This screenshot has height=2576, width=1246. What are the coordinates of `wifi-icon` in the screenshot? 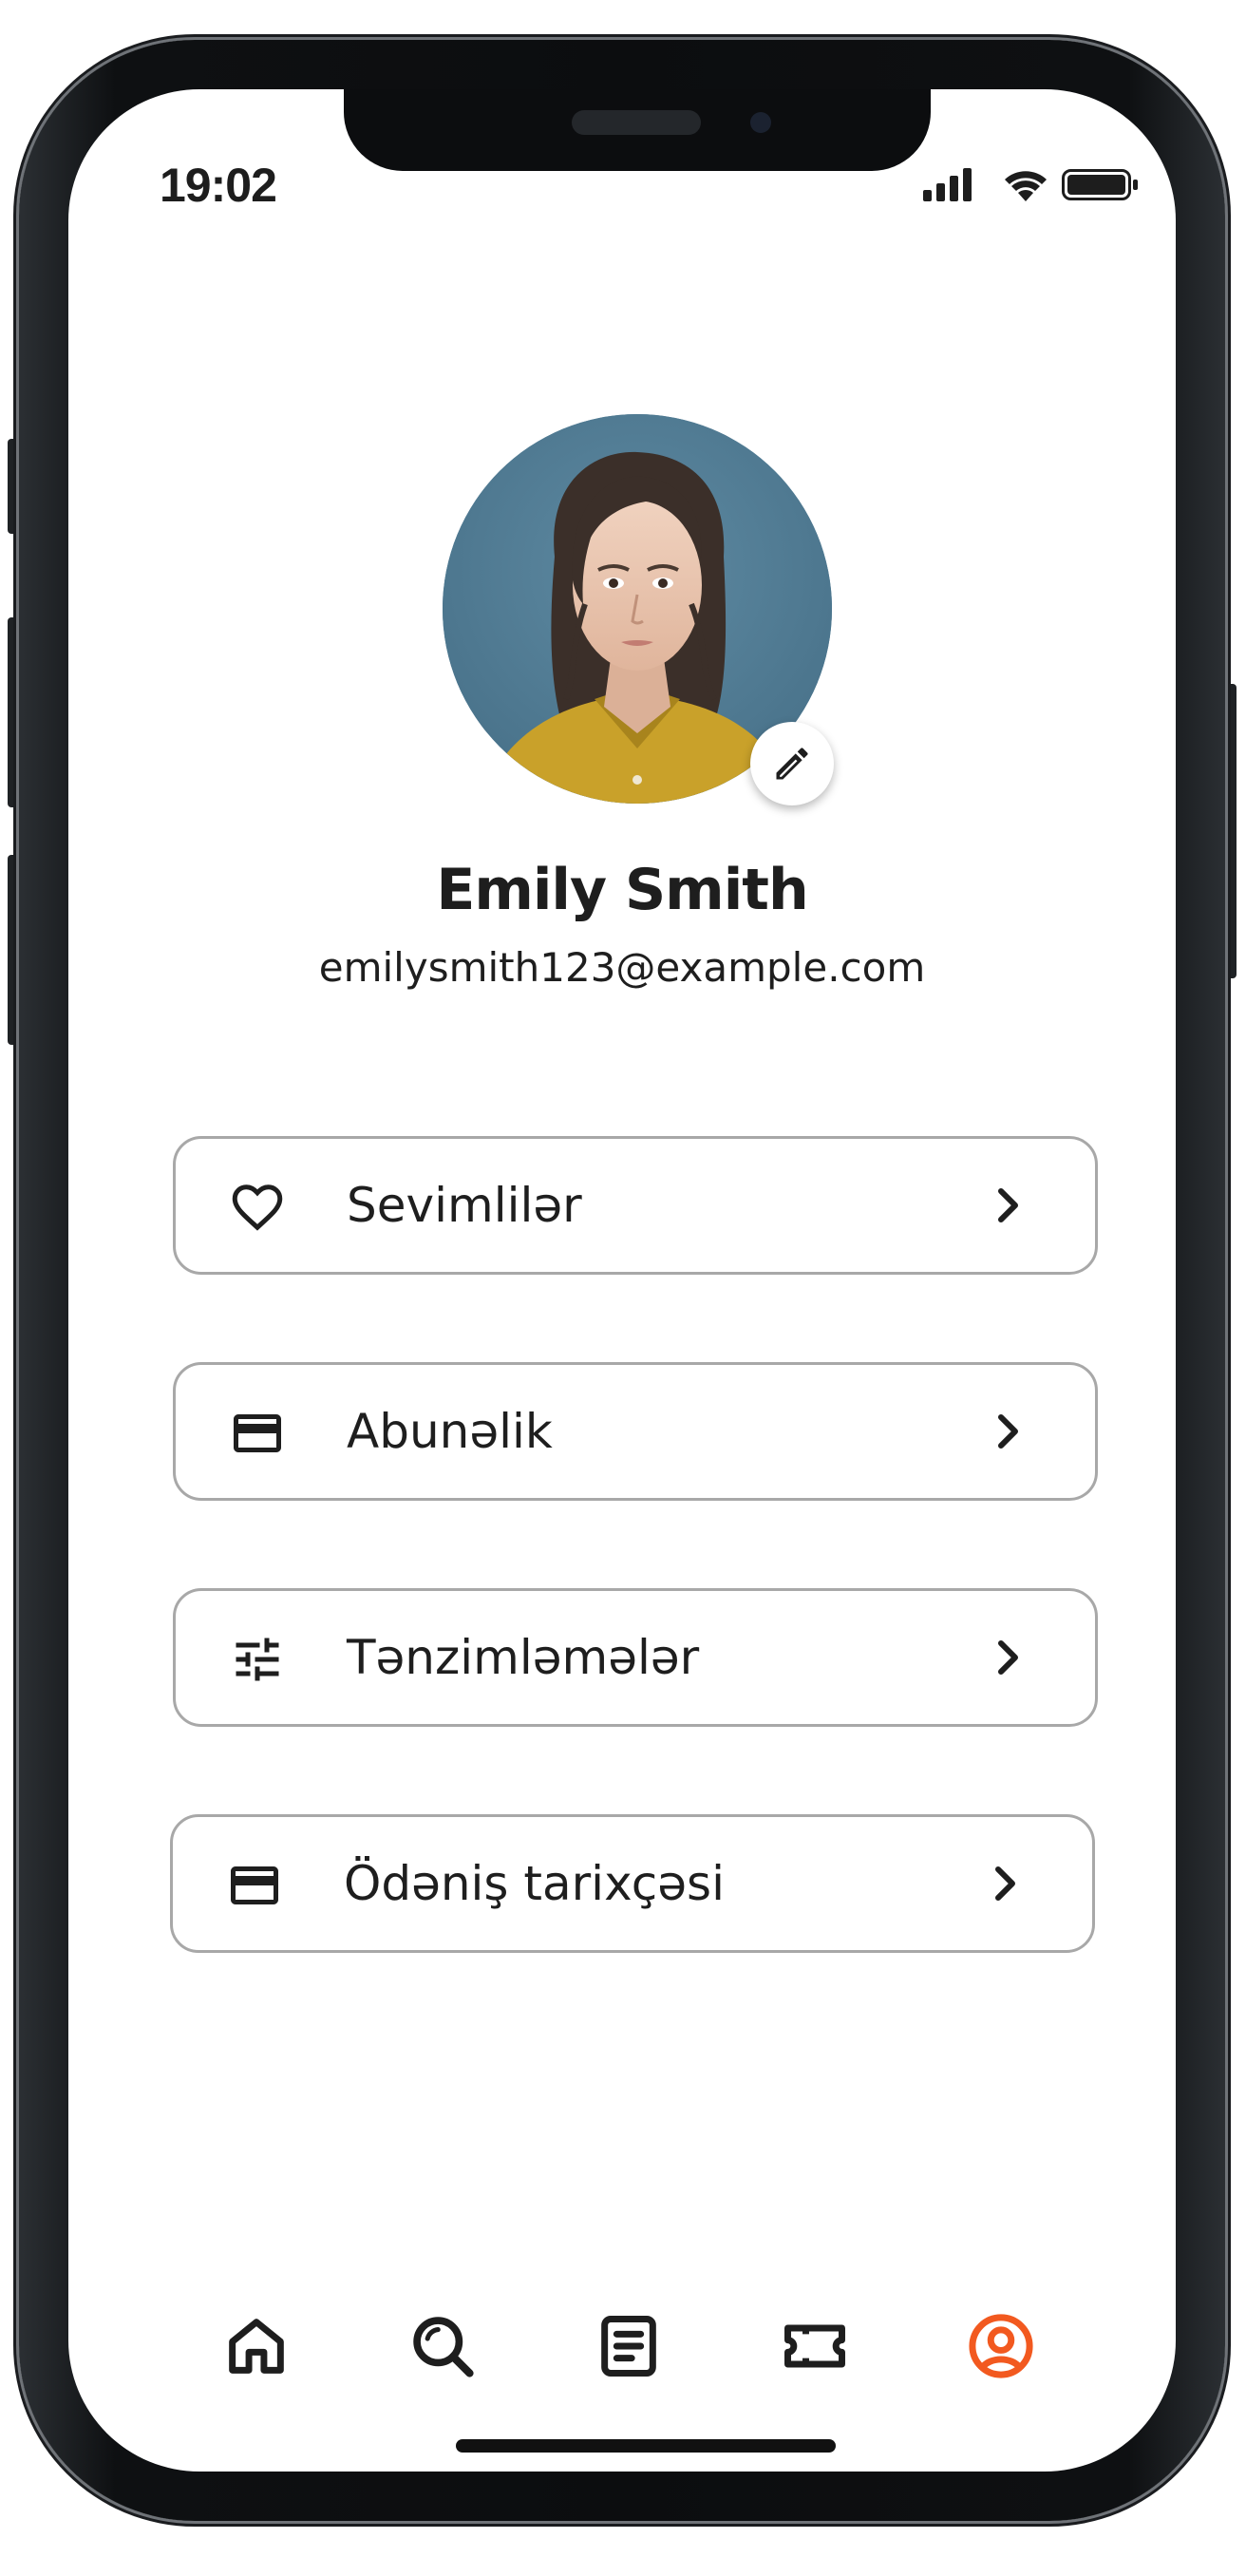 It's located at (1026, 186).